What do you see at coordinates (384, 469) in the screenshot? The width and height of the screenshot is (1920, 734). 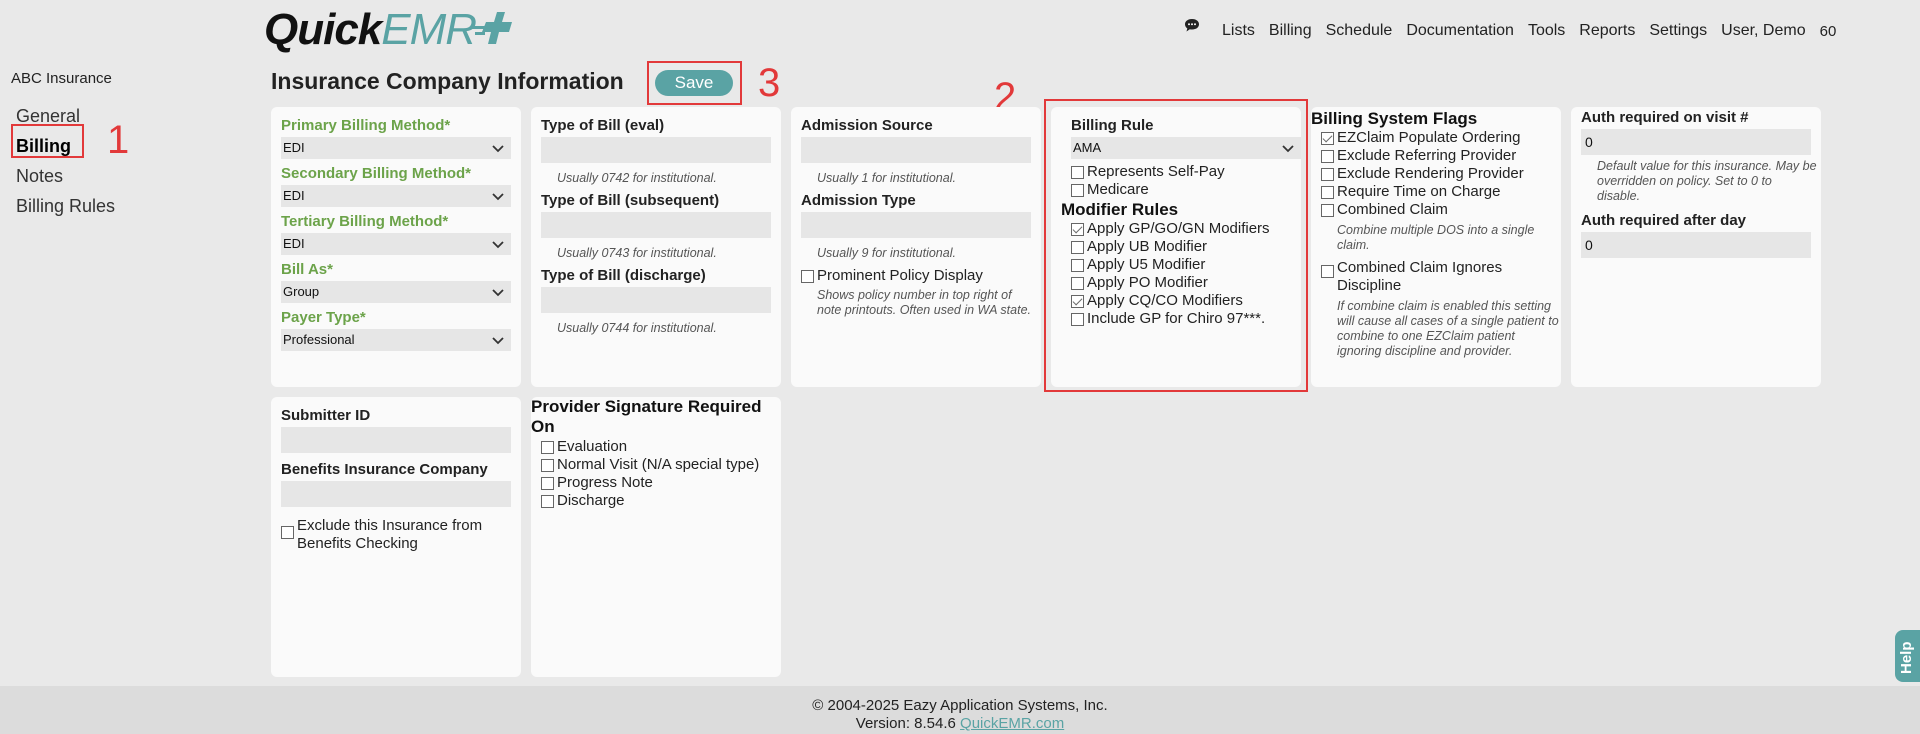 I see `benefits-insurance-company-label: Benefits Insurance Company` at bounding box center [384, 469].